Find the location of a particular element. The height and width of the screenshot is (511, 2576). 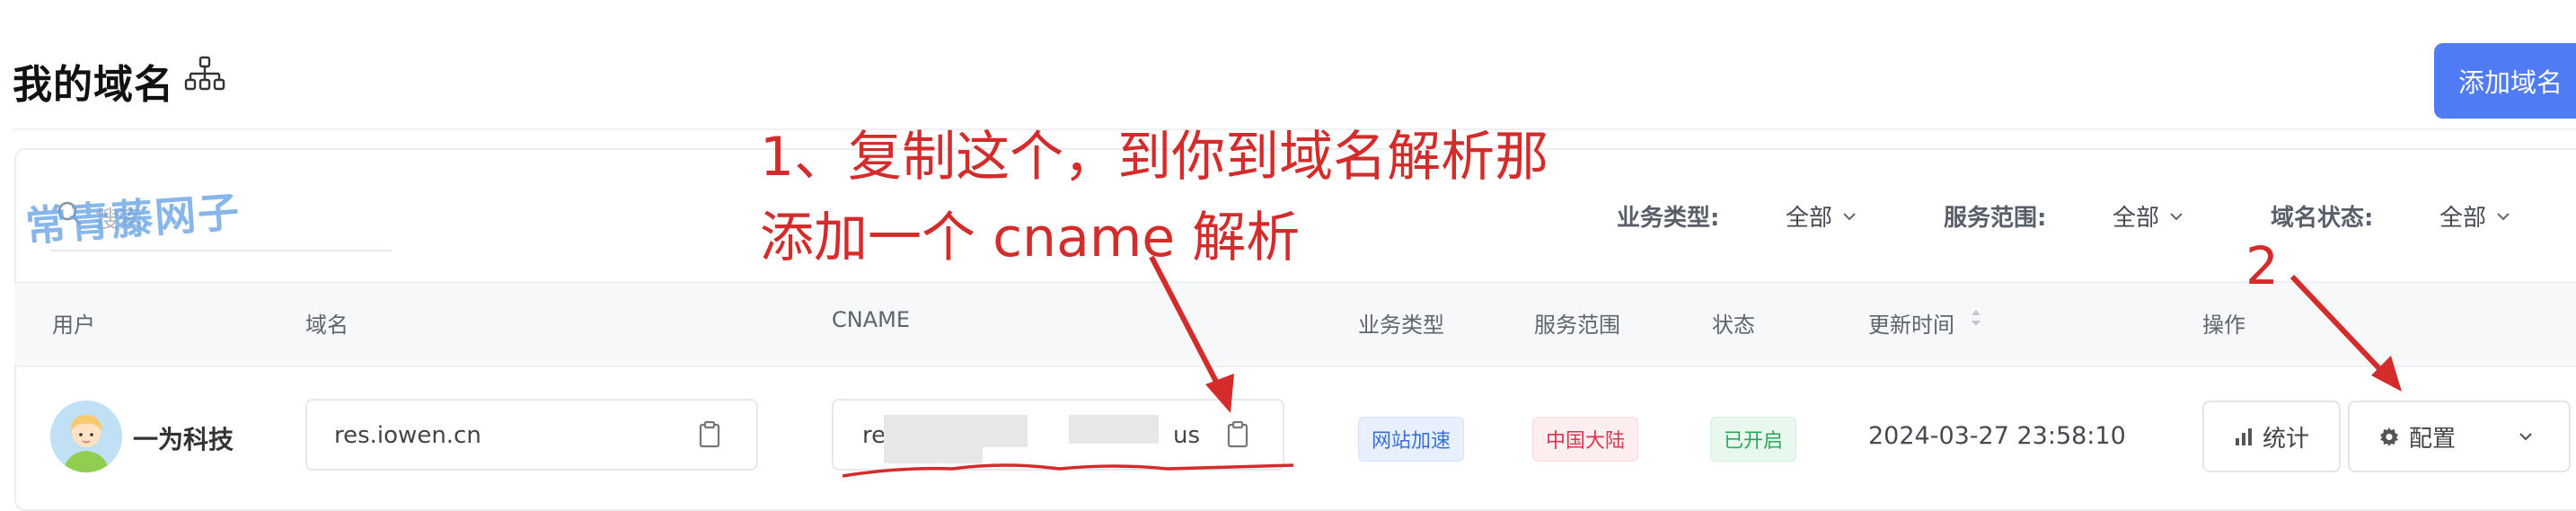

column-actions: 操作 is located at coordinates (2223, 326).